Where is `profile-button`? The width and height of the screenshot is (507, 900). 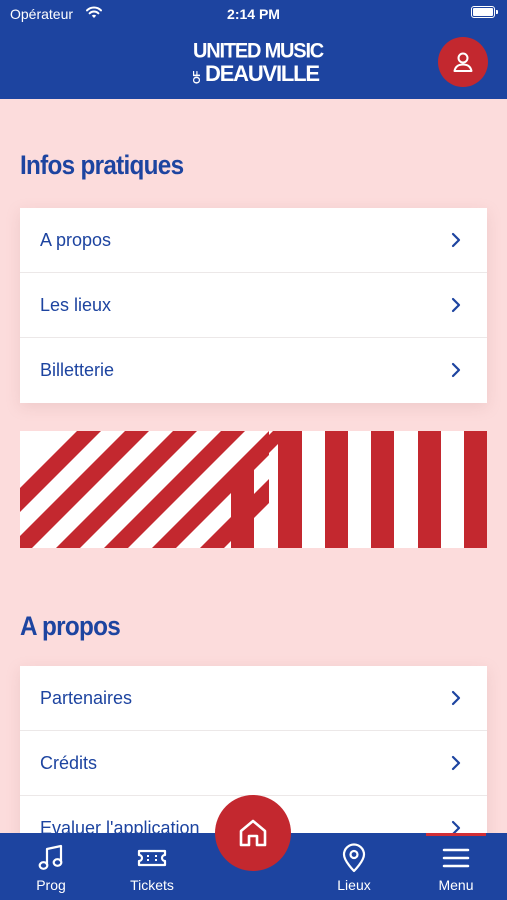 profile-button is located at coordinates (463, 62).